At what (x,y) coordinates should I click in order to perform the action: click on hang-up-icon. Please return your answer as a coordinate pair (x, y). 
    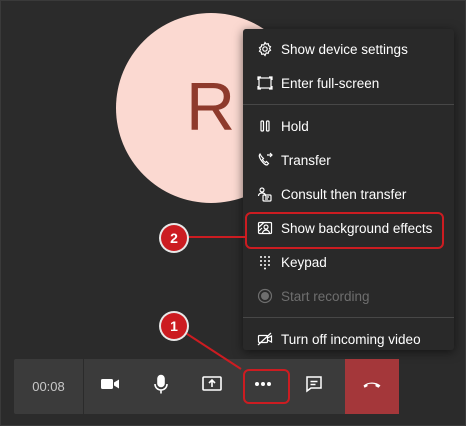
    Looking at the image, I should click on (372, 386).